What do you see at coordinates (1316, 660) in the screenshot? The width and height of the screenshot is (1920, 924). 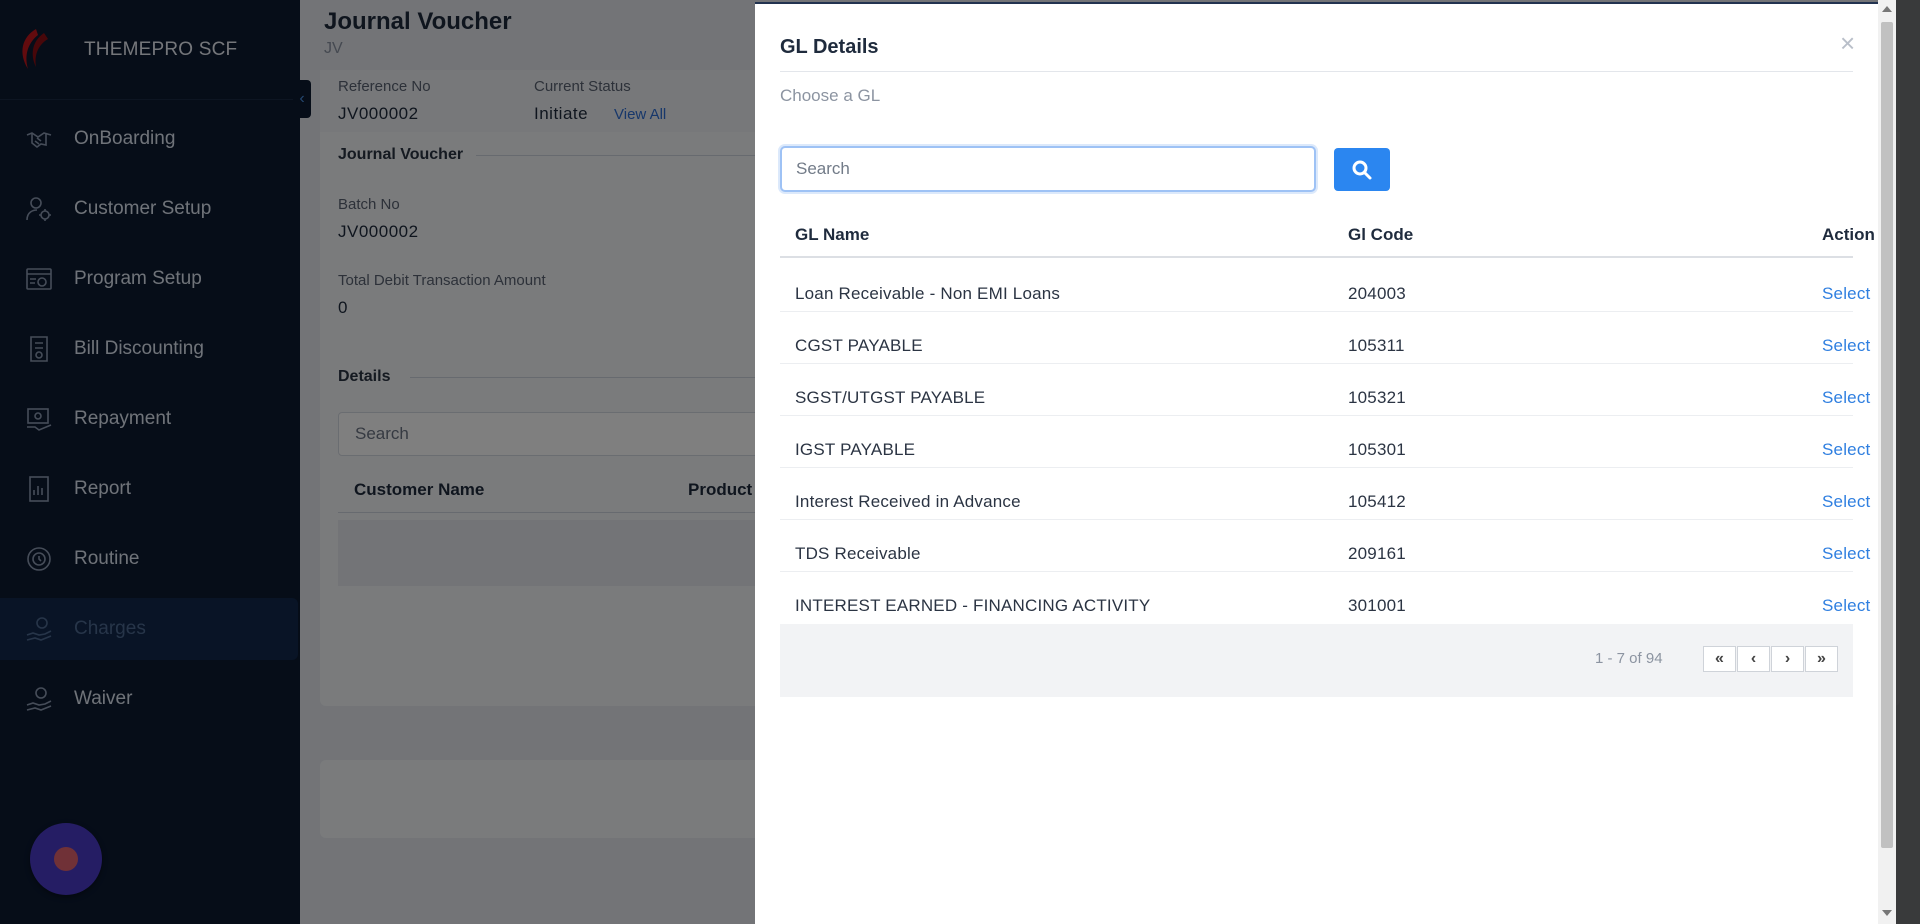 I see `pagination-bar: 1 - 7 of 94 « ‹ › »` at bounding box center [1316, 660].